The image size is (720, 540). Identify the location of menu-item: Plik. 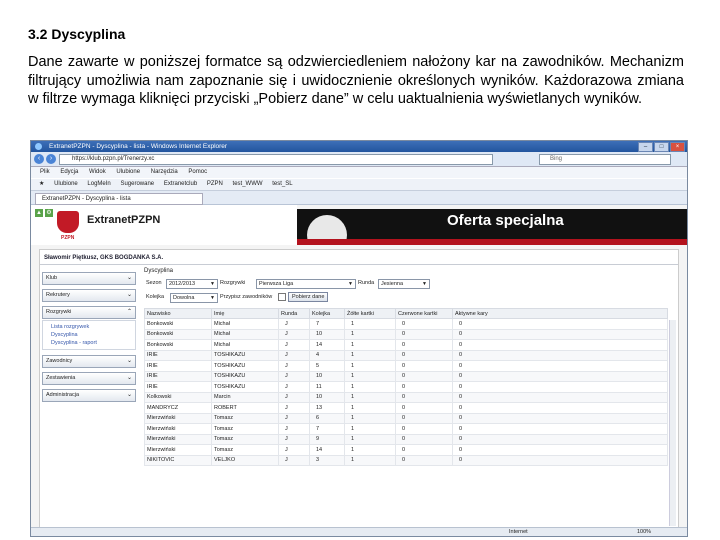
(45, 172).